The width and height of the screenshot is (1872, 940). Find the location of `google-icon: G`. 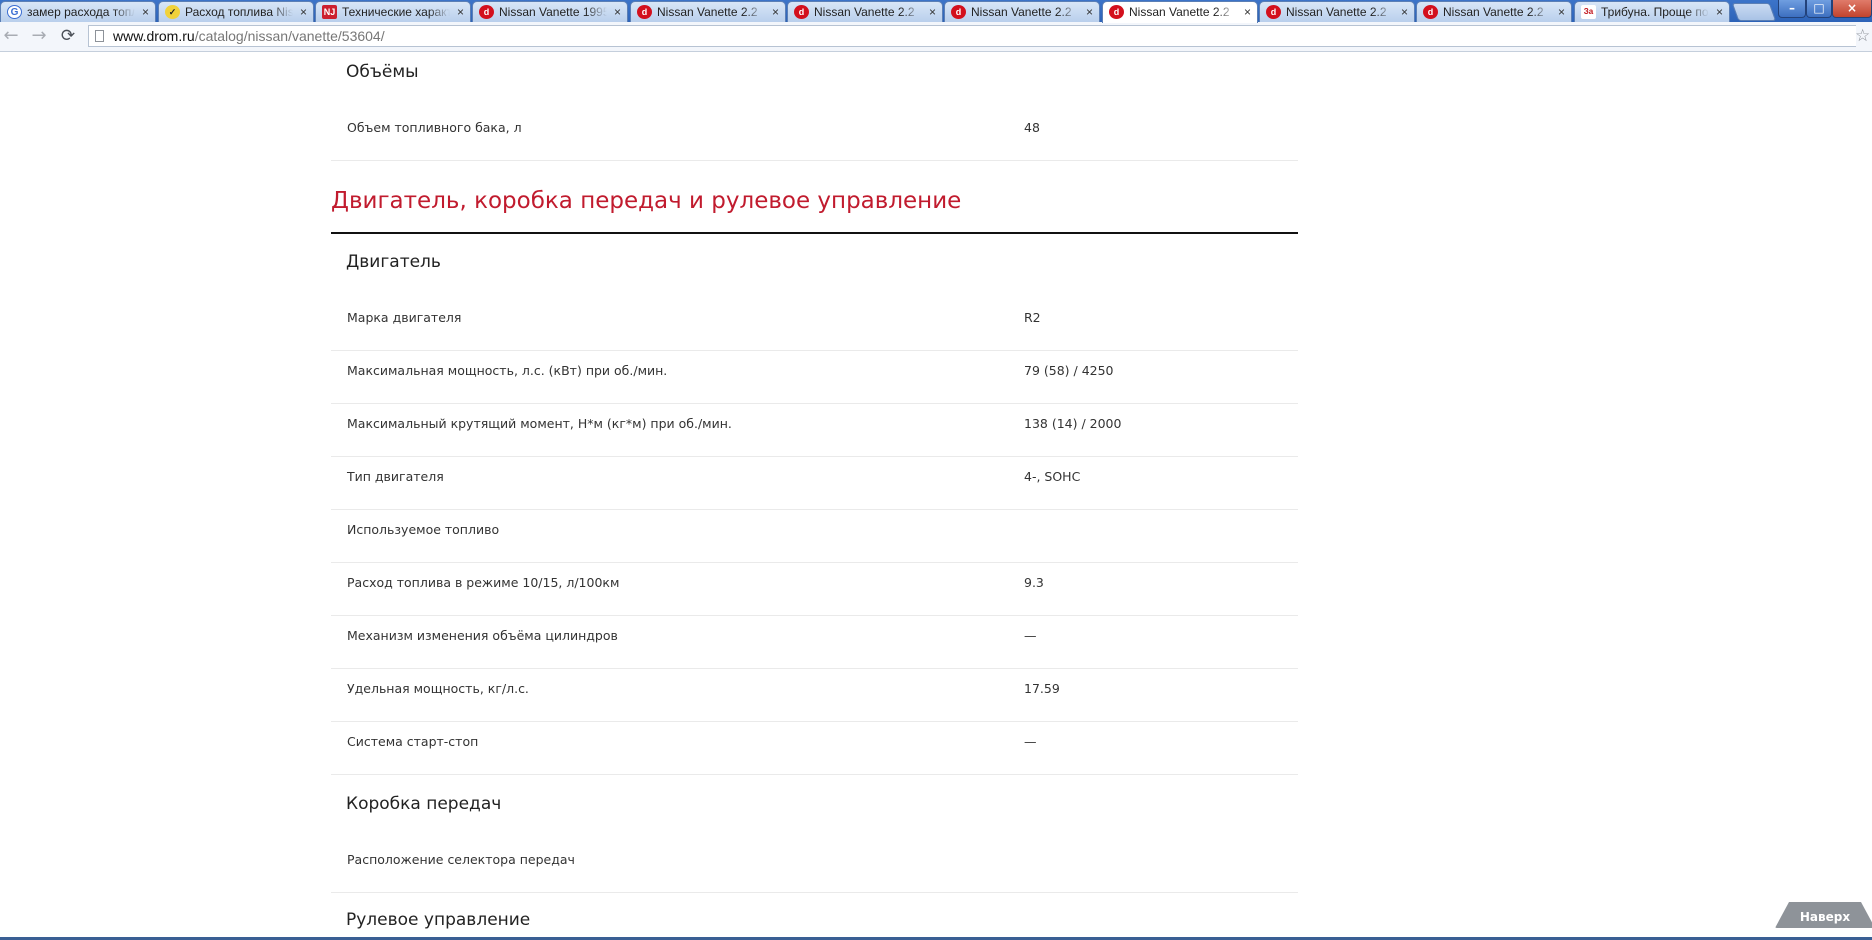

google-icon: G is located at coordinates (14, 12).